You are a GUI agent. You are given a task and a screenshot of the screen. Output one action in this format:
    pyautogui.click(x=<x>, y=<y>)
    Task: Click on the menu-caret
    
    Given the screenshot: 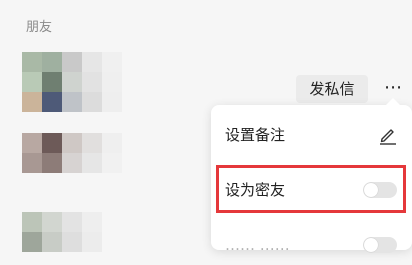 What is the action you would take?
    pyautogui.click(x=393, y=102)
    